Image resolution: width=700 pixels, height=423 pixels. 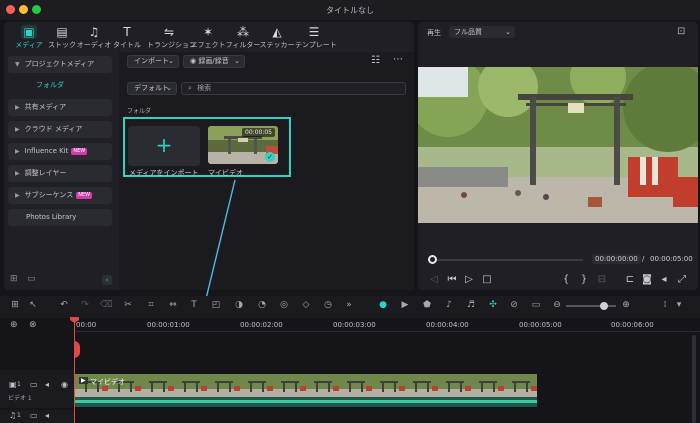 What do you see at coordinates (398, 59) in the screenshot?
I see `more-options-icon: ⋯` at bounding box center [398, 59].